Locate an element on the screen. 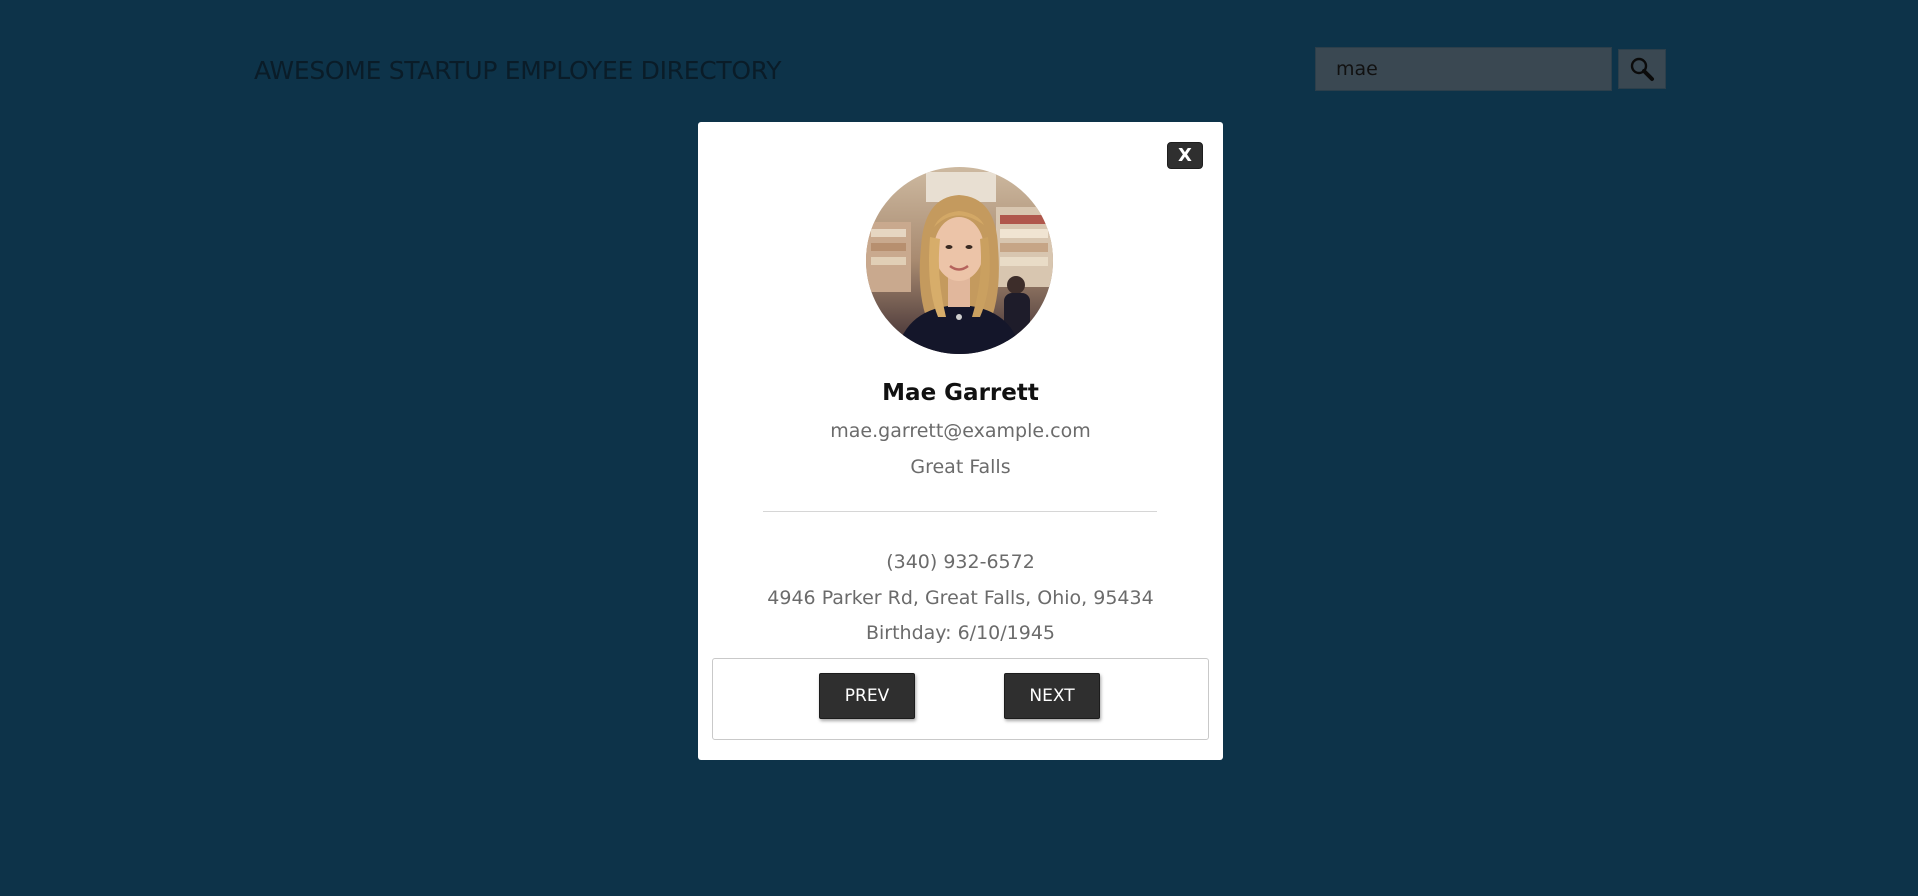 The image size is (1918, 896). employee-phone: (340) 932-6572 is located at coordinates (960, 562).